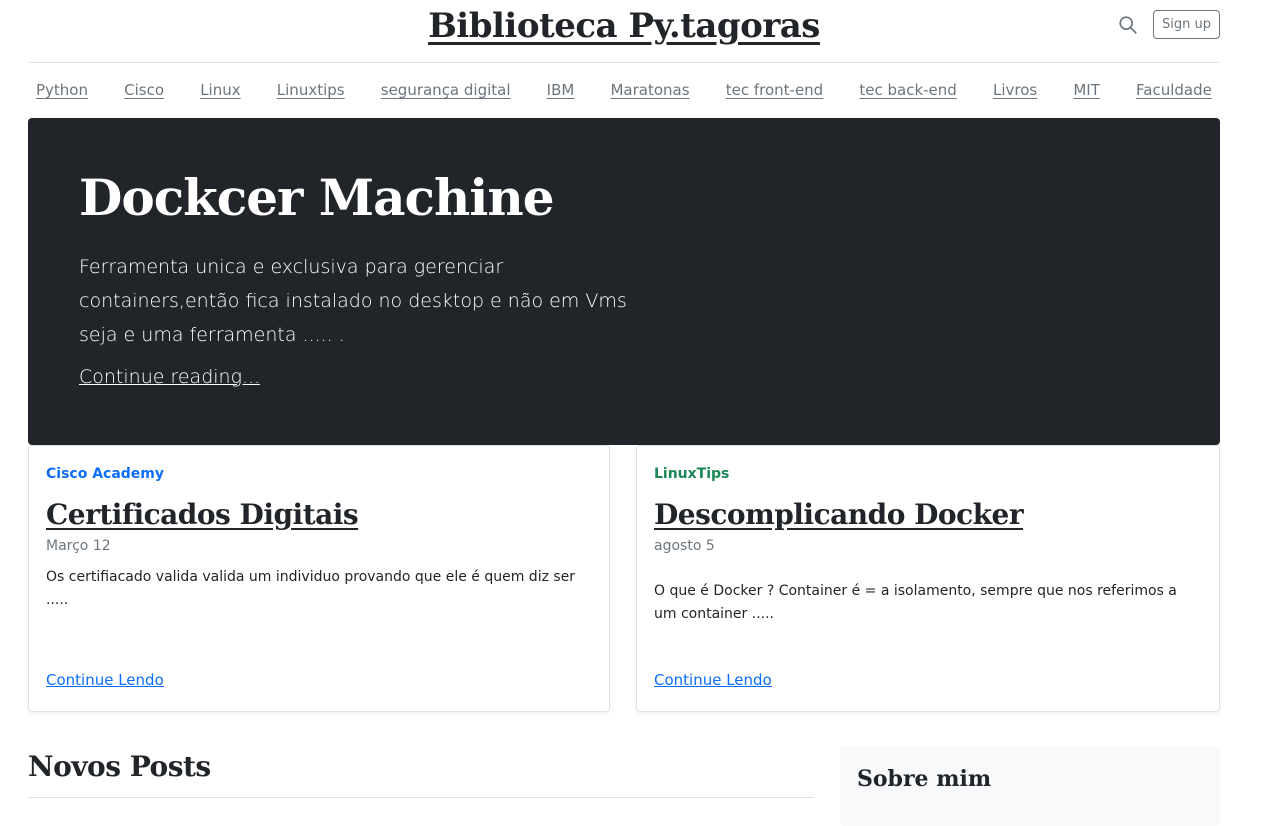 The image size is (1280, 826). I want to click on header-actions: Sign up, so click(1168, 24).